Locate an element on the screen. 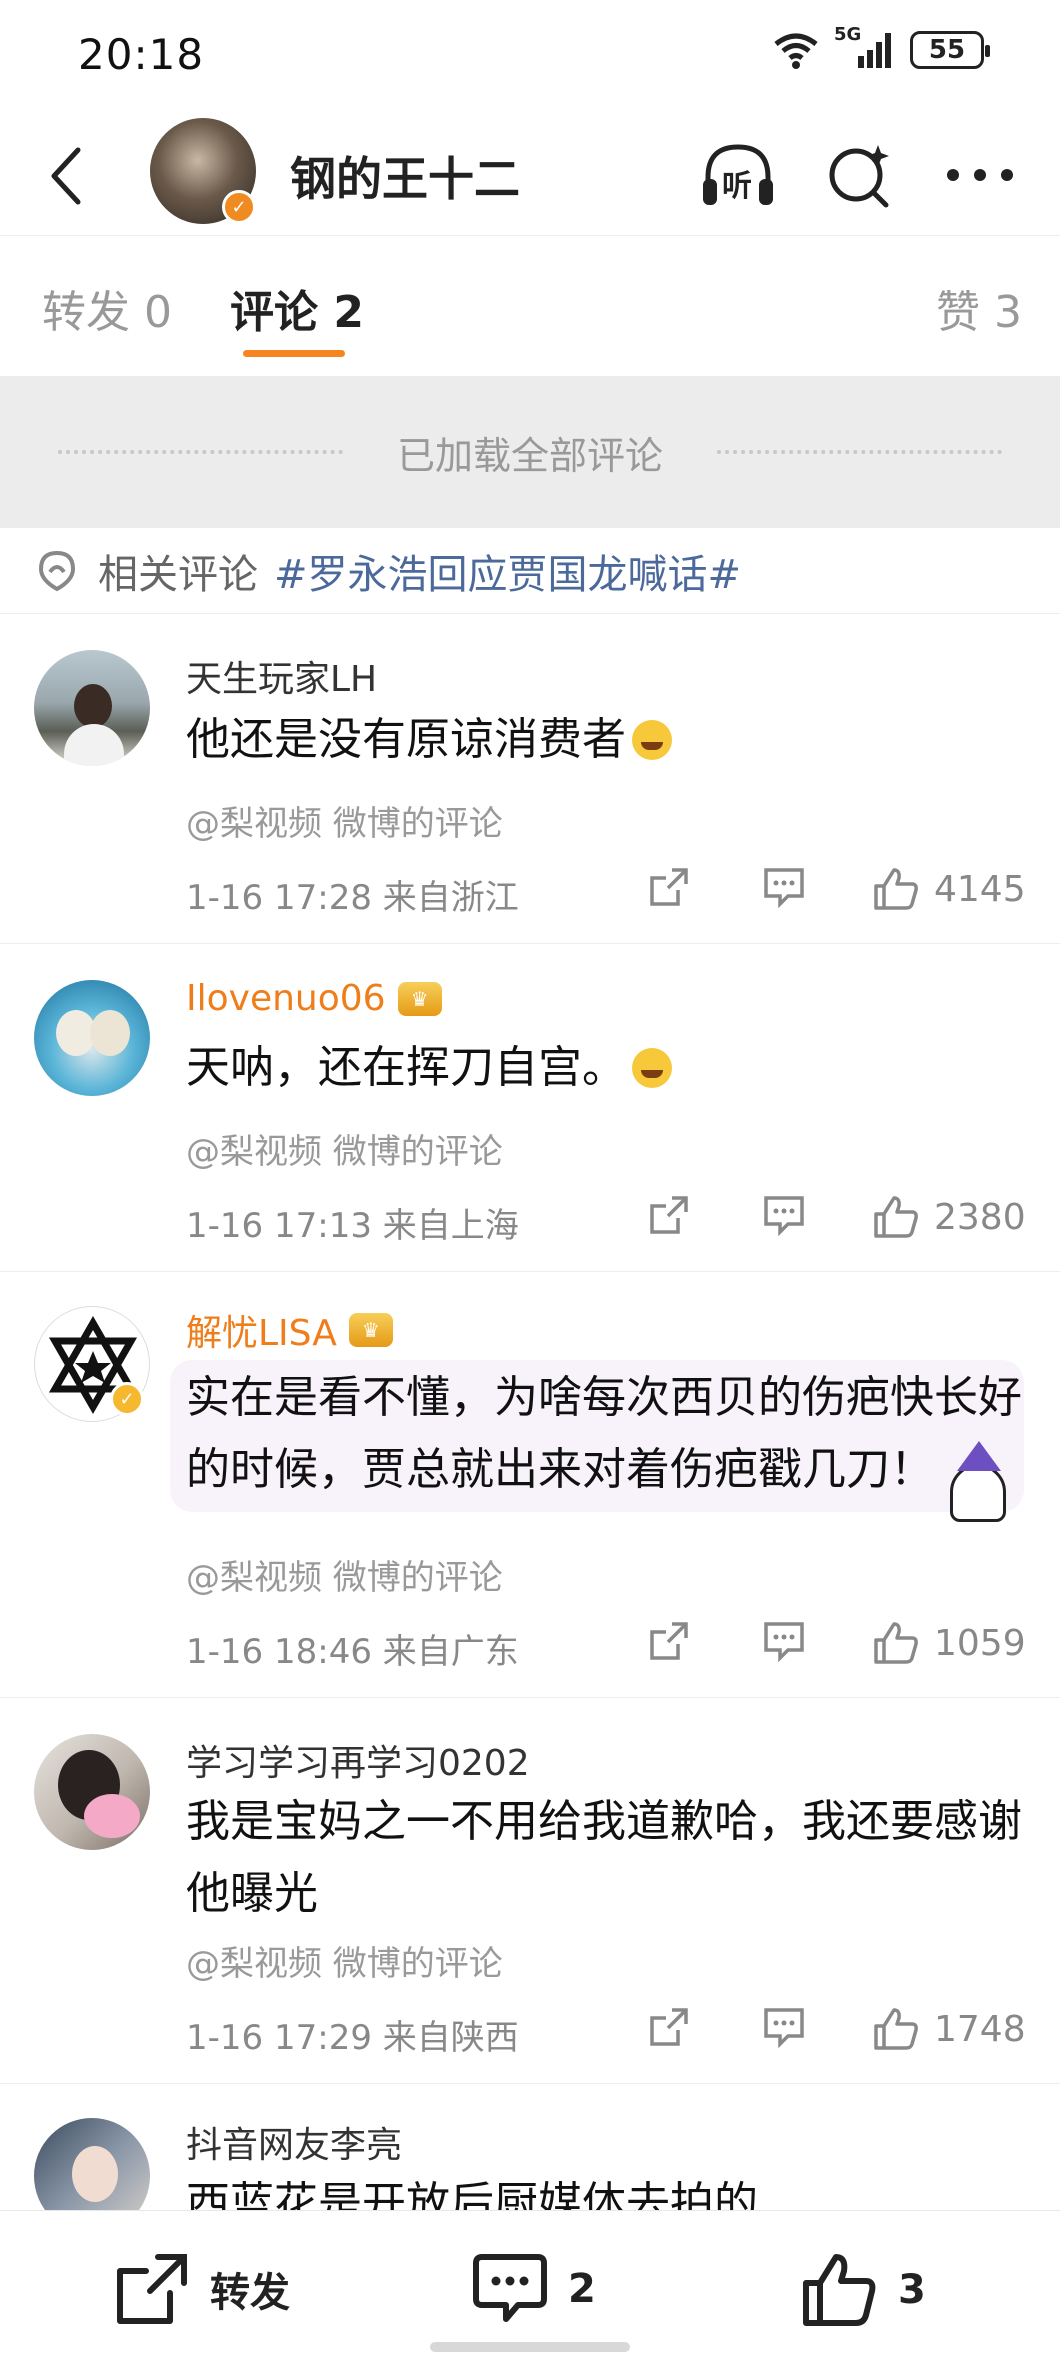  status-time: 20:18 is located at coordinates (141, 54).